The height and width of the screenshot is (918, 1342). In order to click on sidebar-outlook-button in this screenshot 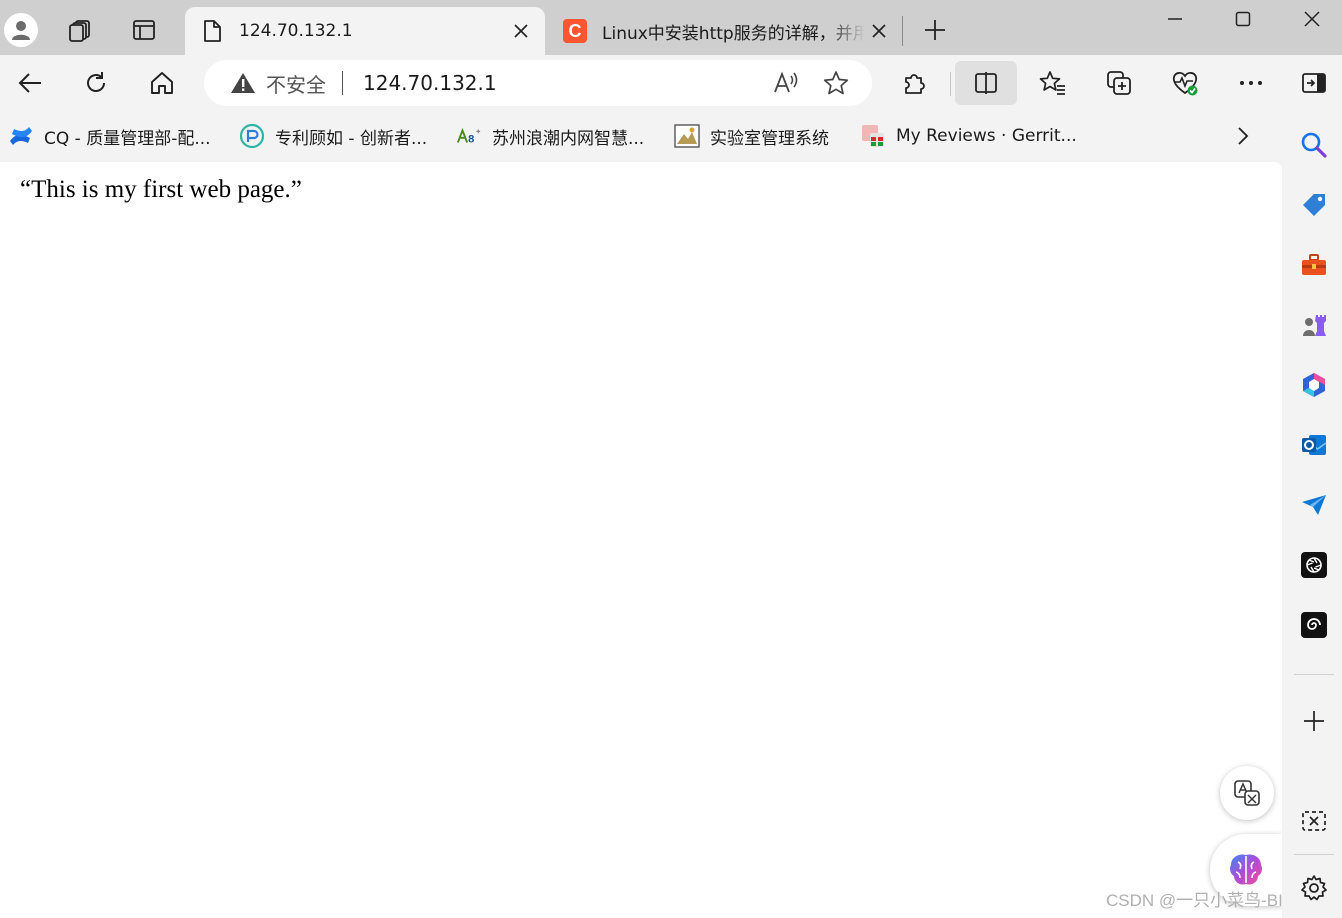, I will do `click(1314, 445)`.